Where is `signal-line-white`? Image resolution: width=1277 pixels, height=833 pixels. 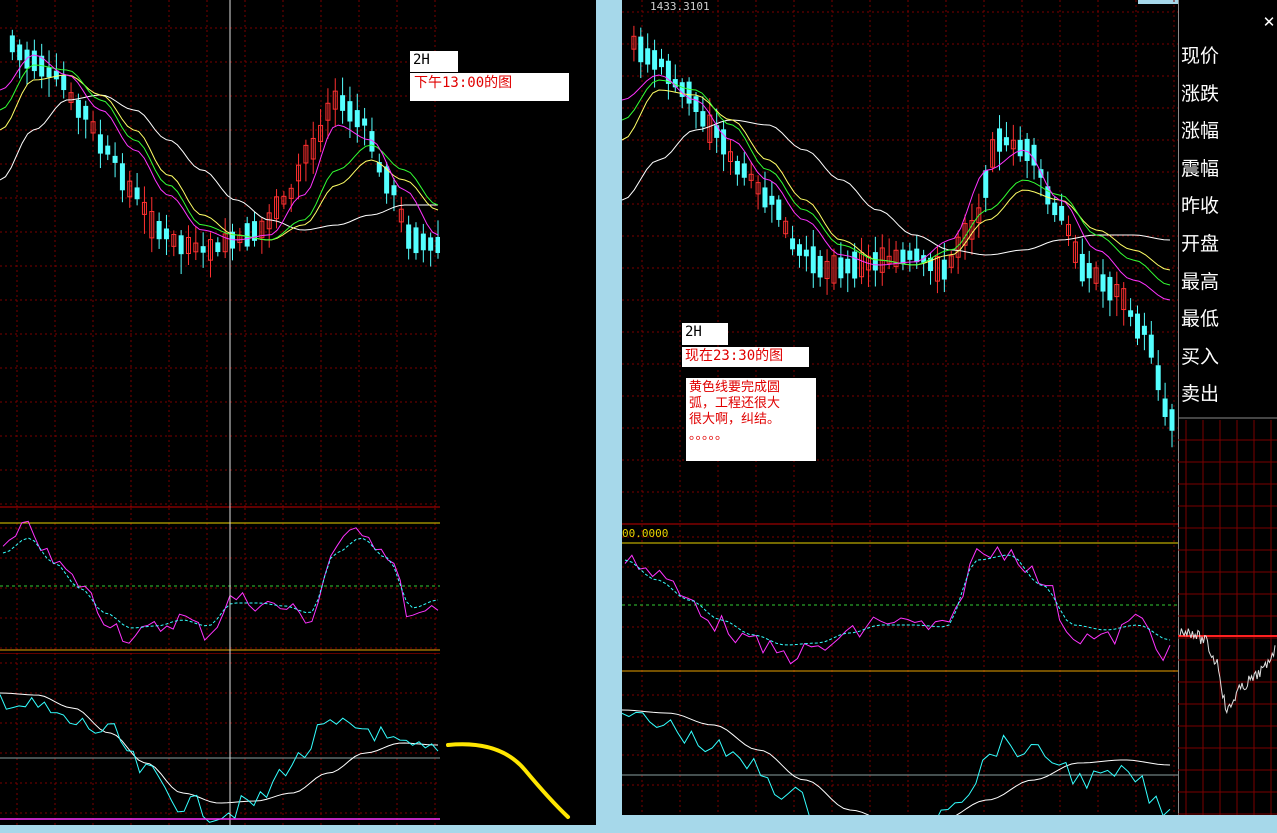 signal-line-white is located at coordinates (896, 762).